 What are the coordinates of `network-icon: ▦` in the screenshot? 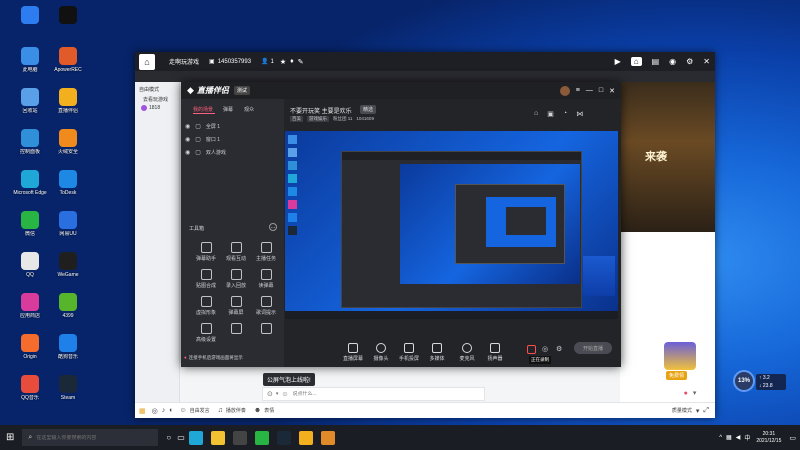 It's located at (729, 437).